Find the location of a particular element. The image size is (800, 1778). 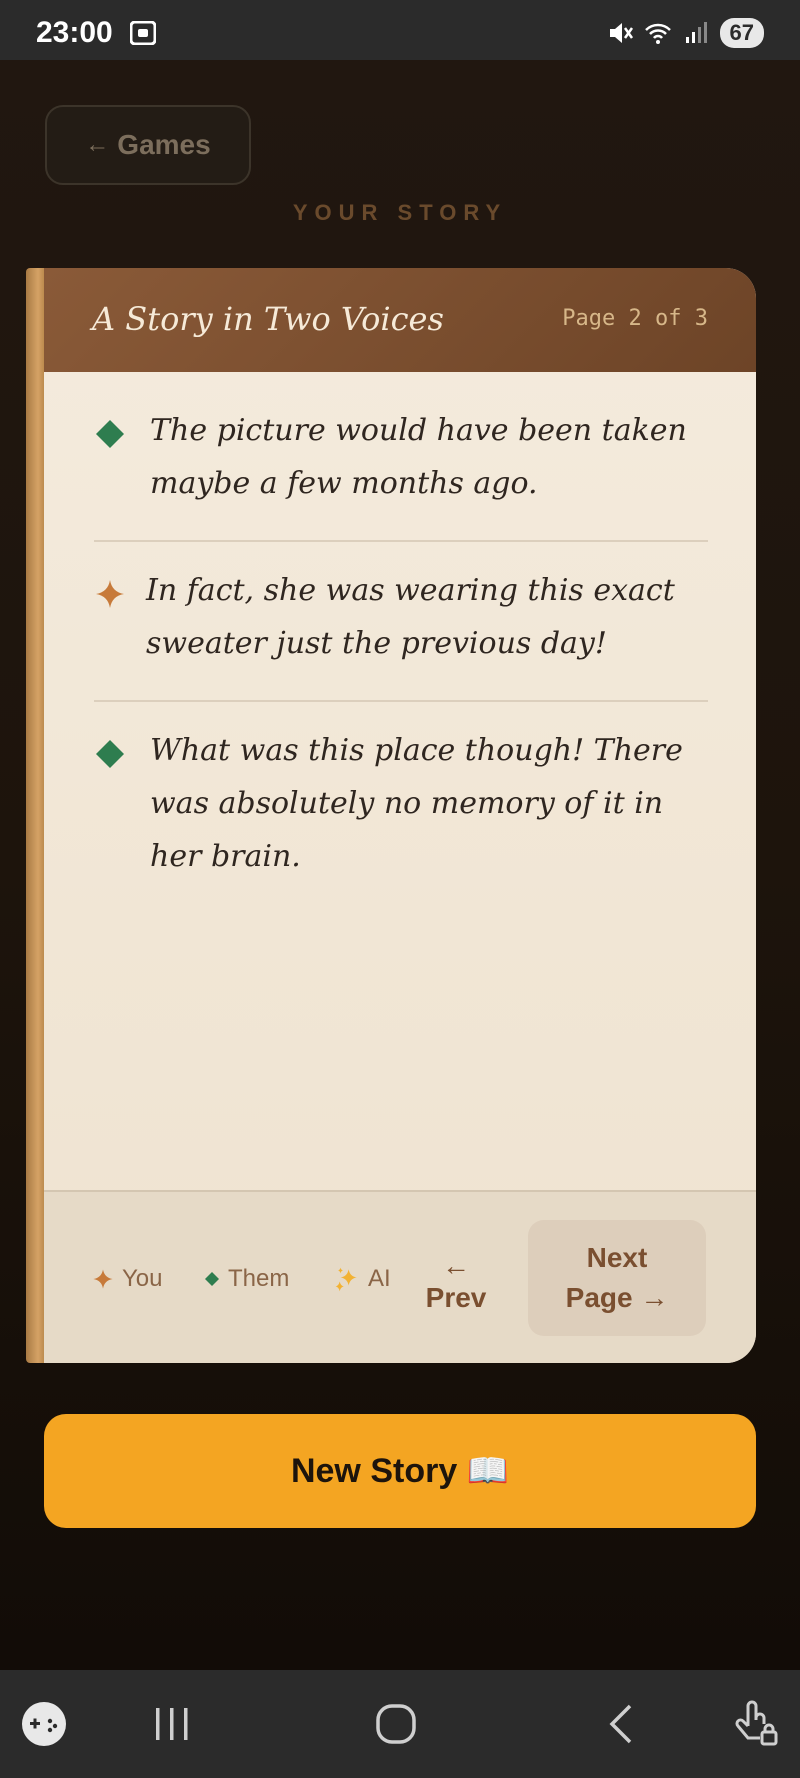

legend-them-label: Them is located at coordinates (259, 1278).